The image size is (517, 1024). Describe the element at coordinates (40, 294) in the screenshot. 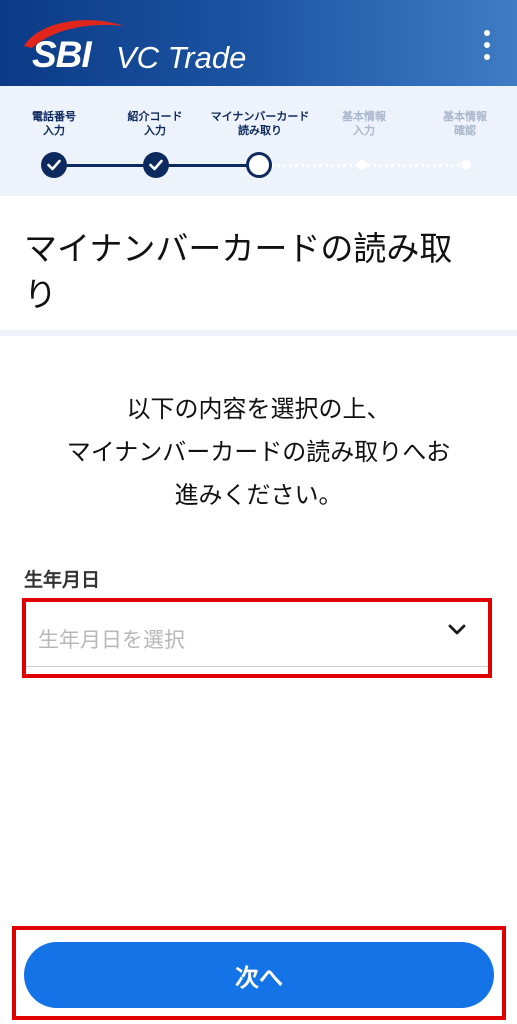

I see `page-title-line2: り` at that location.